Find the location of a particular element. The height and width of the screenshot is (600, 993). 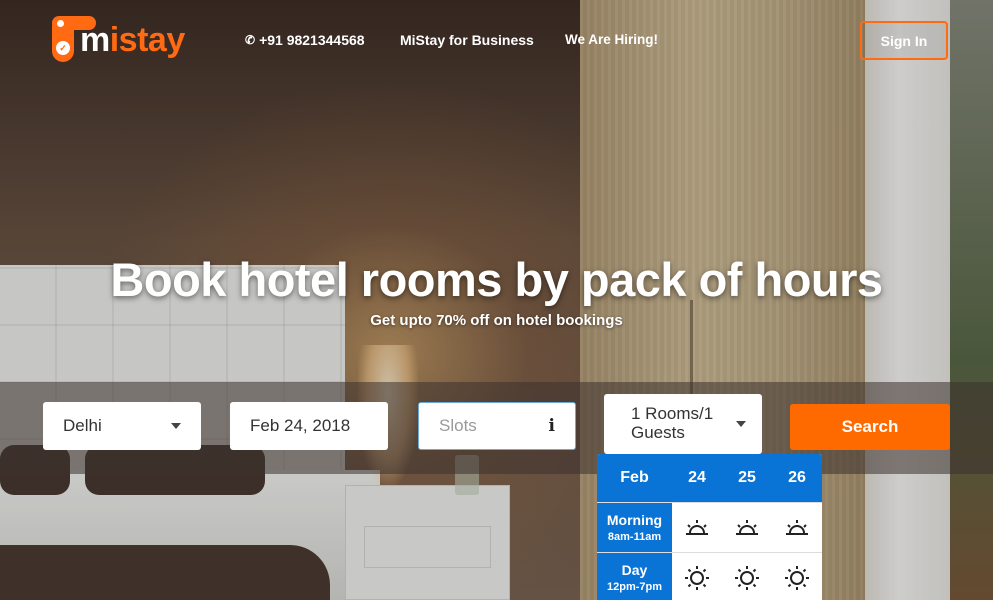

logo-text: mistay is located at coordinates (132, 39).